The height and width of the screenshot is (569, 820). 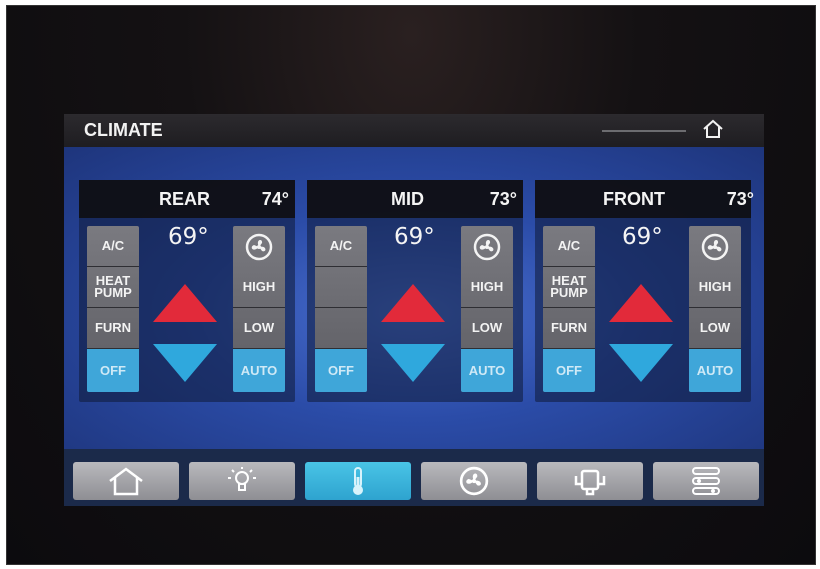 I want to click on zone-name: MID, so click(x=407, y=199).